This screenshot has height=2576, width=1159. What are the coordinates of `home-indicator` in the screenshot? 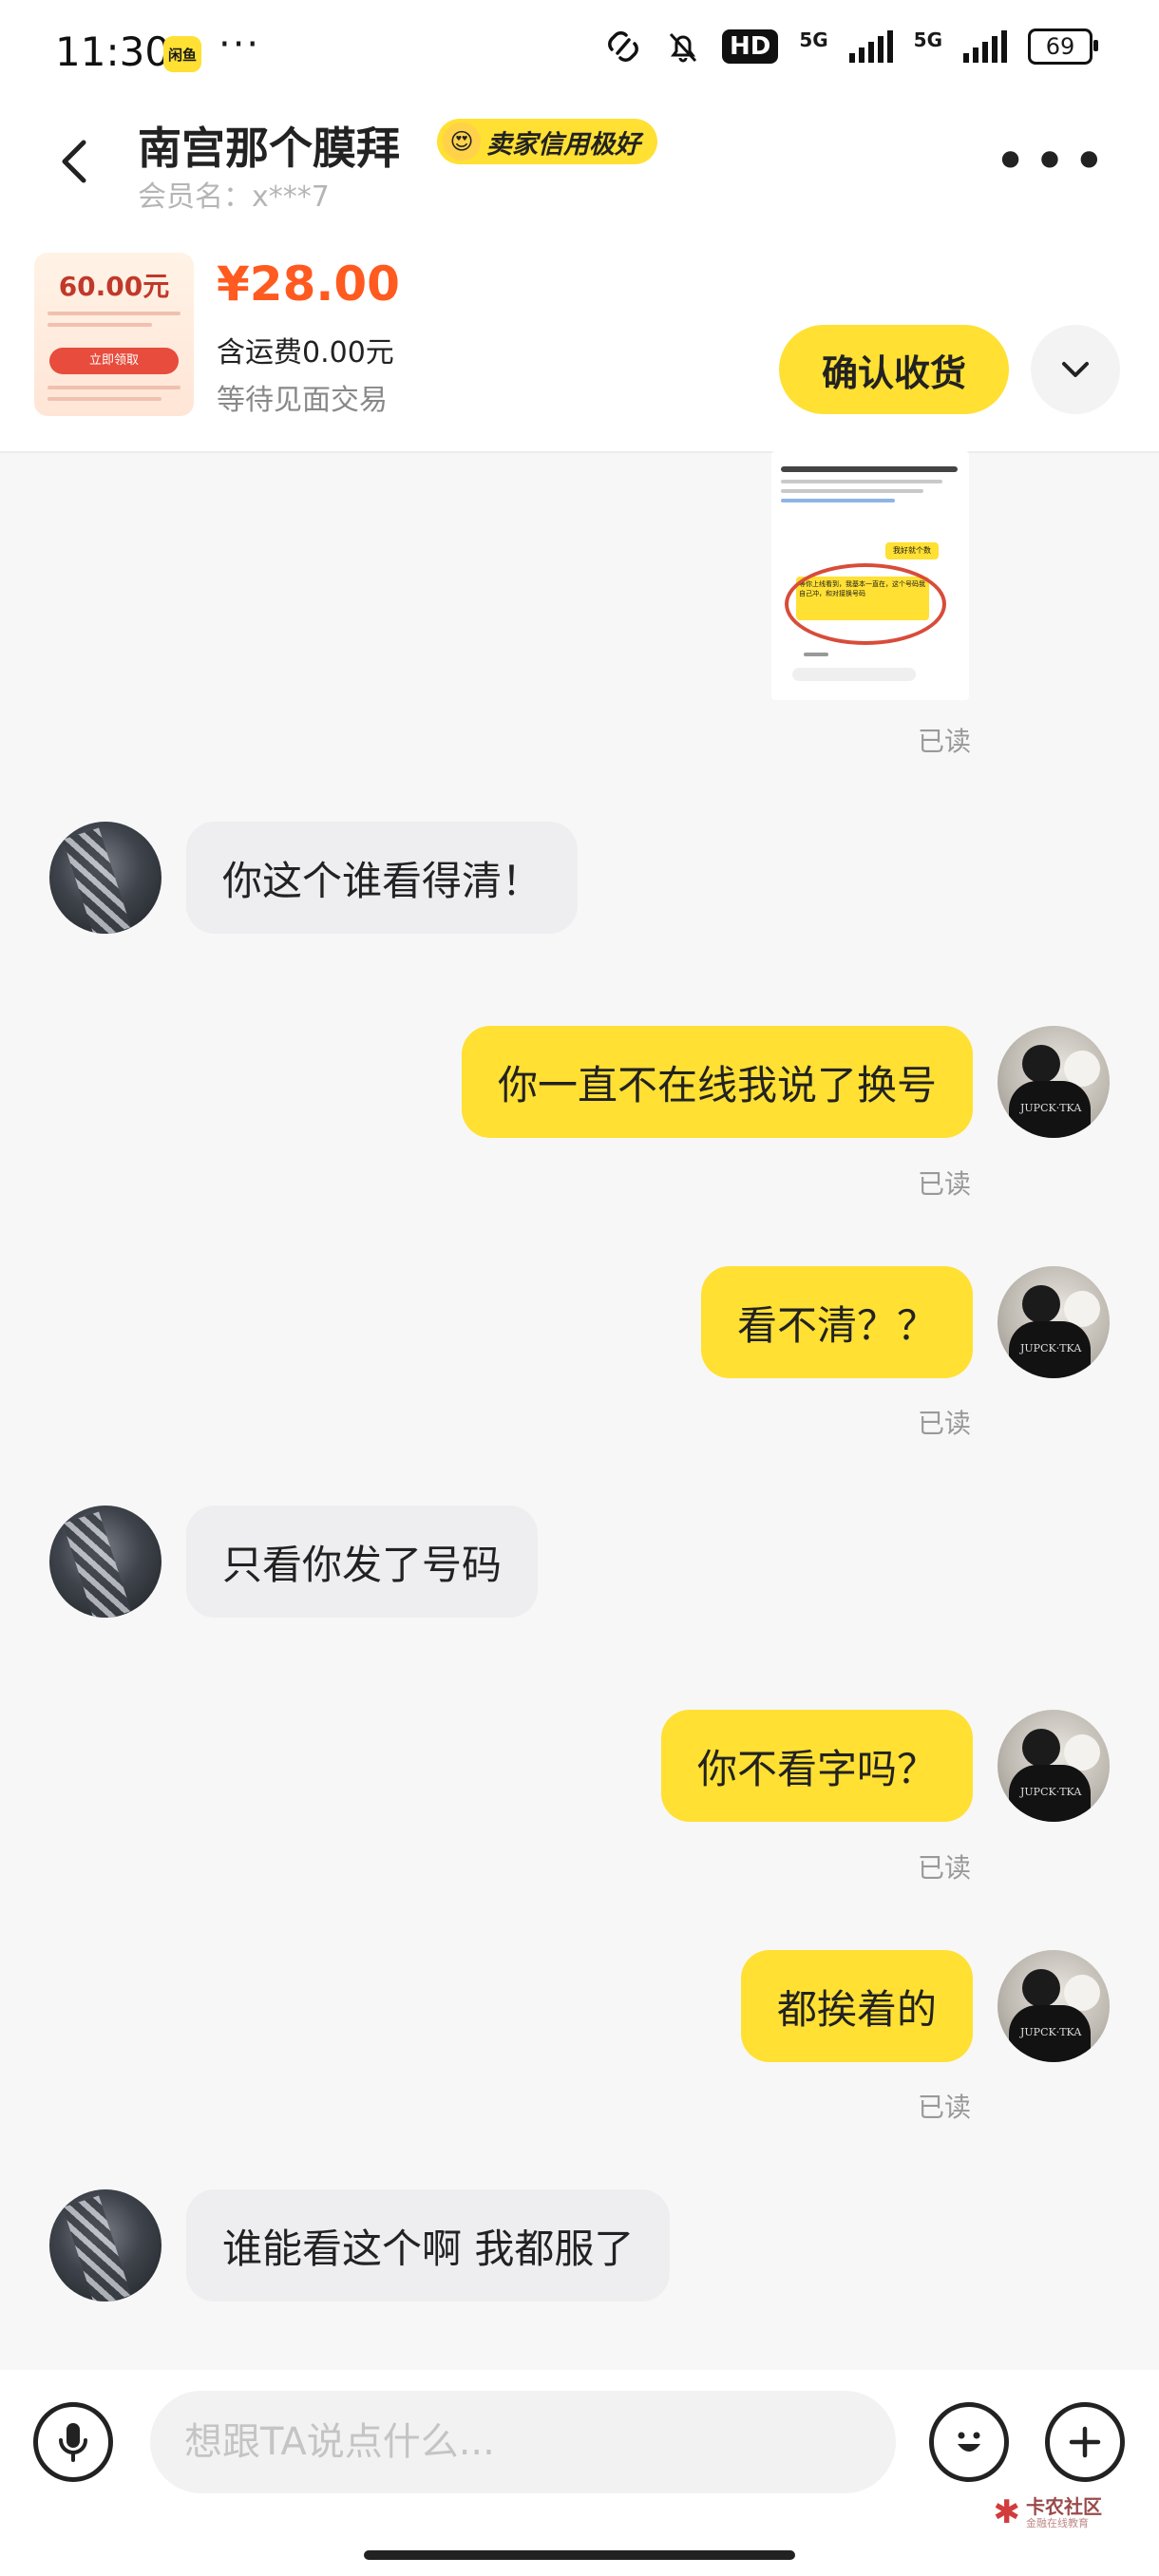 It's located at (579, 2555).